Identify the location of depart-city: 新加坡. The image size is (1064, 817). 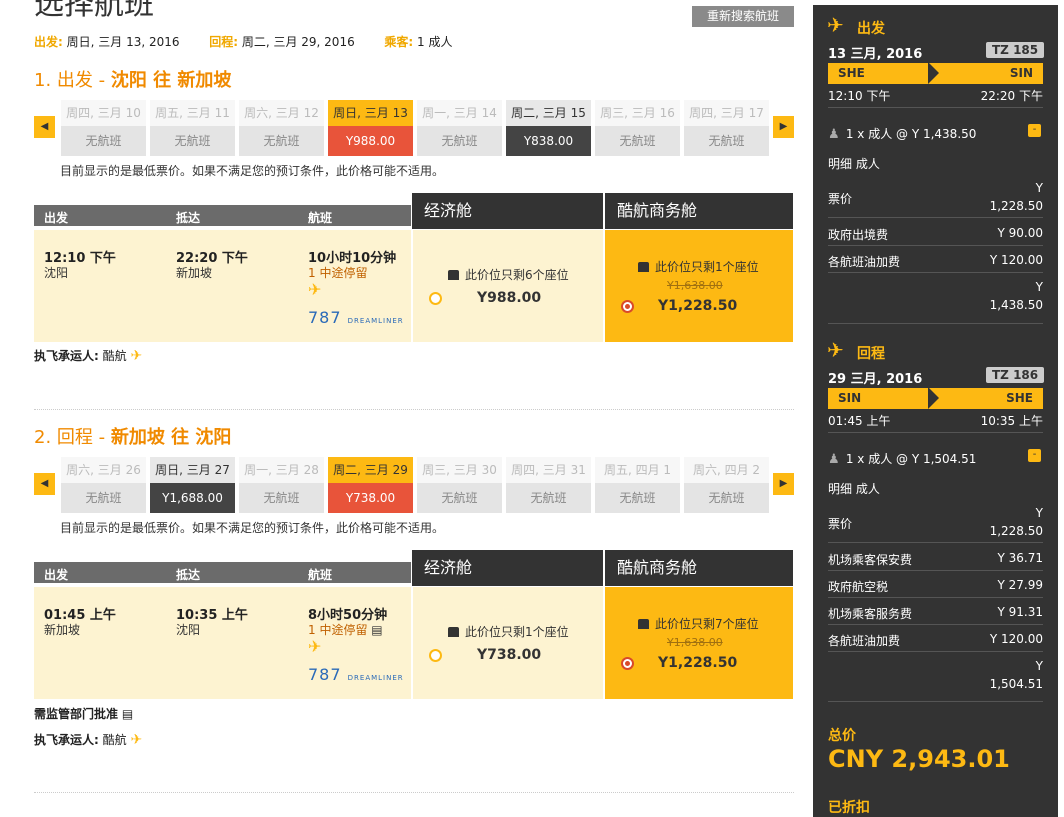
(62, 630).